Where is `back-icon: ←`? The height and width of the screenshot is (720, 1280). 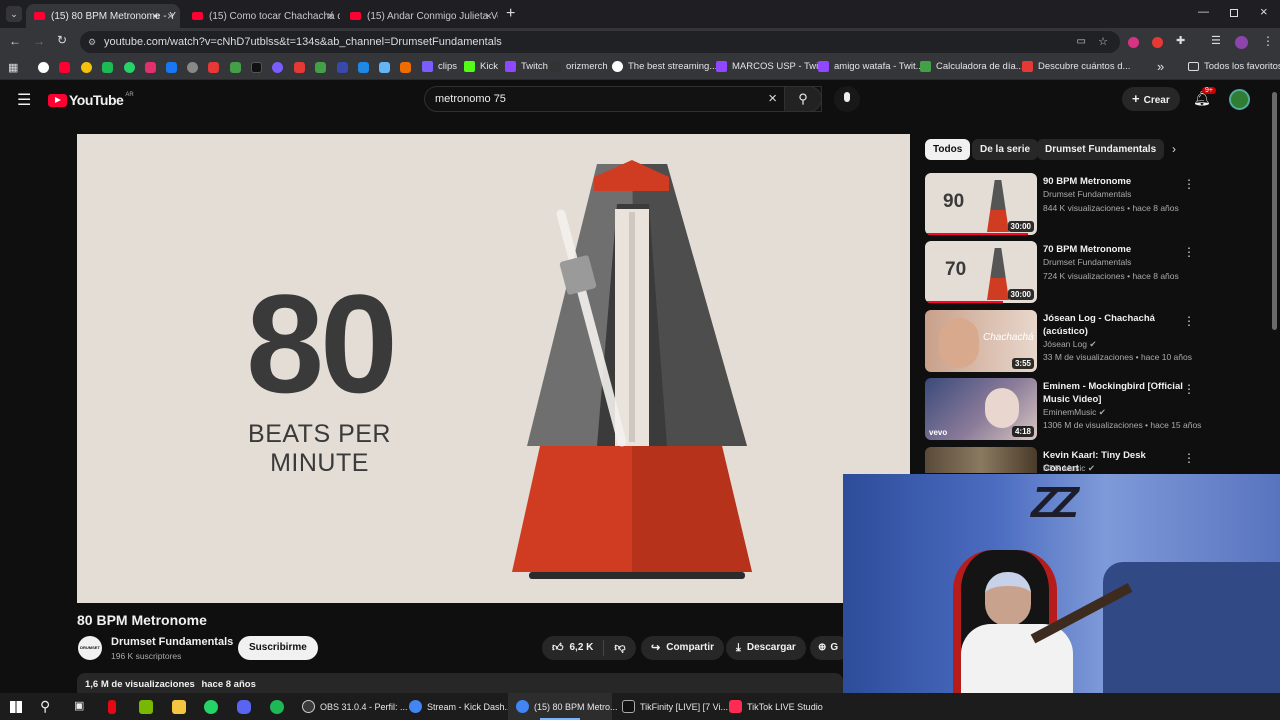 back-icon: ← is located at coordinates (15, 41).